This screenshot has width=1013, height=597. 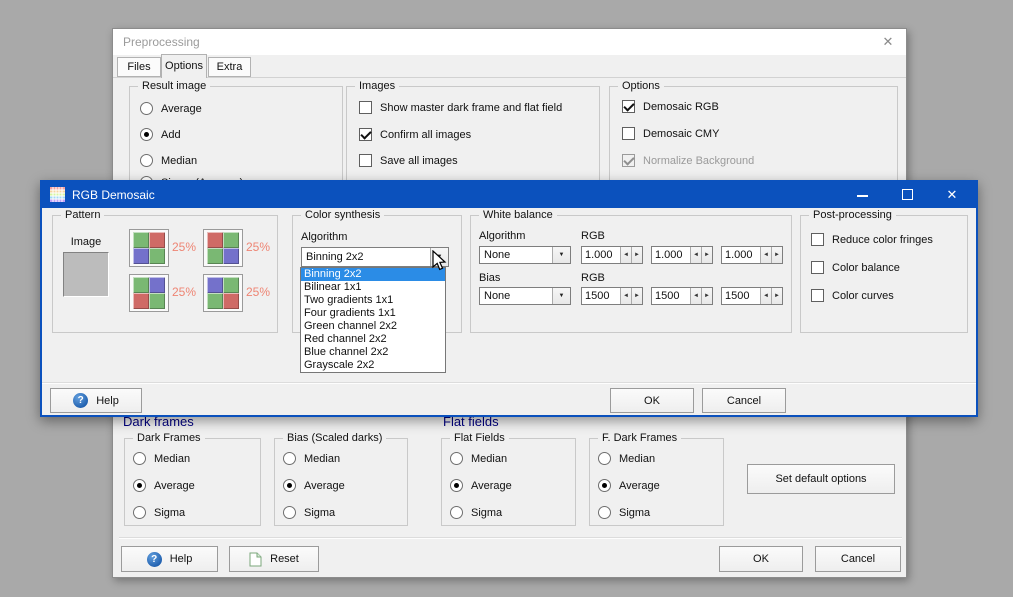 What do you see at coordinates (415, 134) in the screenshot?
I see `checkbox-confirm-all: Confirm all images` at bounding box center [415, 134].